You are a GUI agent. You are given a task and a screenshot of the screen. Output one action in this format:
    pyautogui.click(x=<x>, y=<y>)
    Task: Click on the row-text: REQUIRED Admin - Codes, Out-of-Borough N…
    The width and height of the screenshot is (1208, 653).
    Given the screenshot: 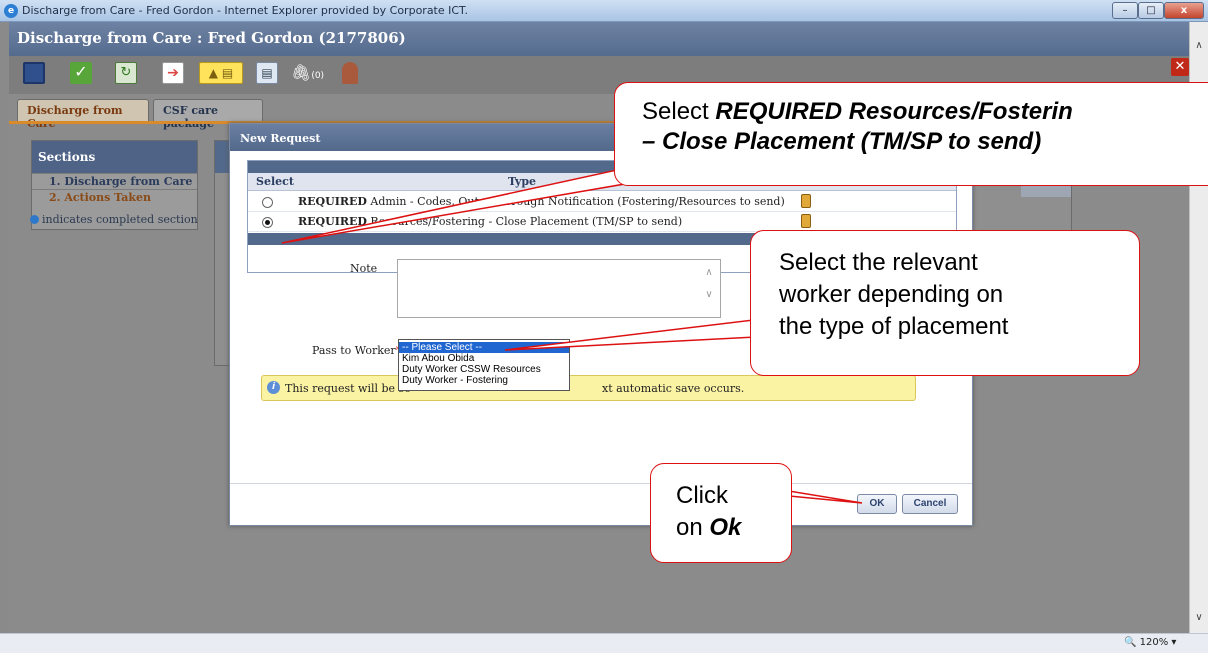 What is the action you would take?
    pyautogui.click(x=541, y=201)
    